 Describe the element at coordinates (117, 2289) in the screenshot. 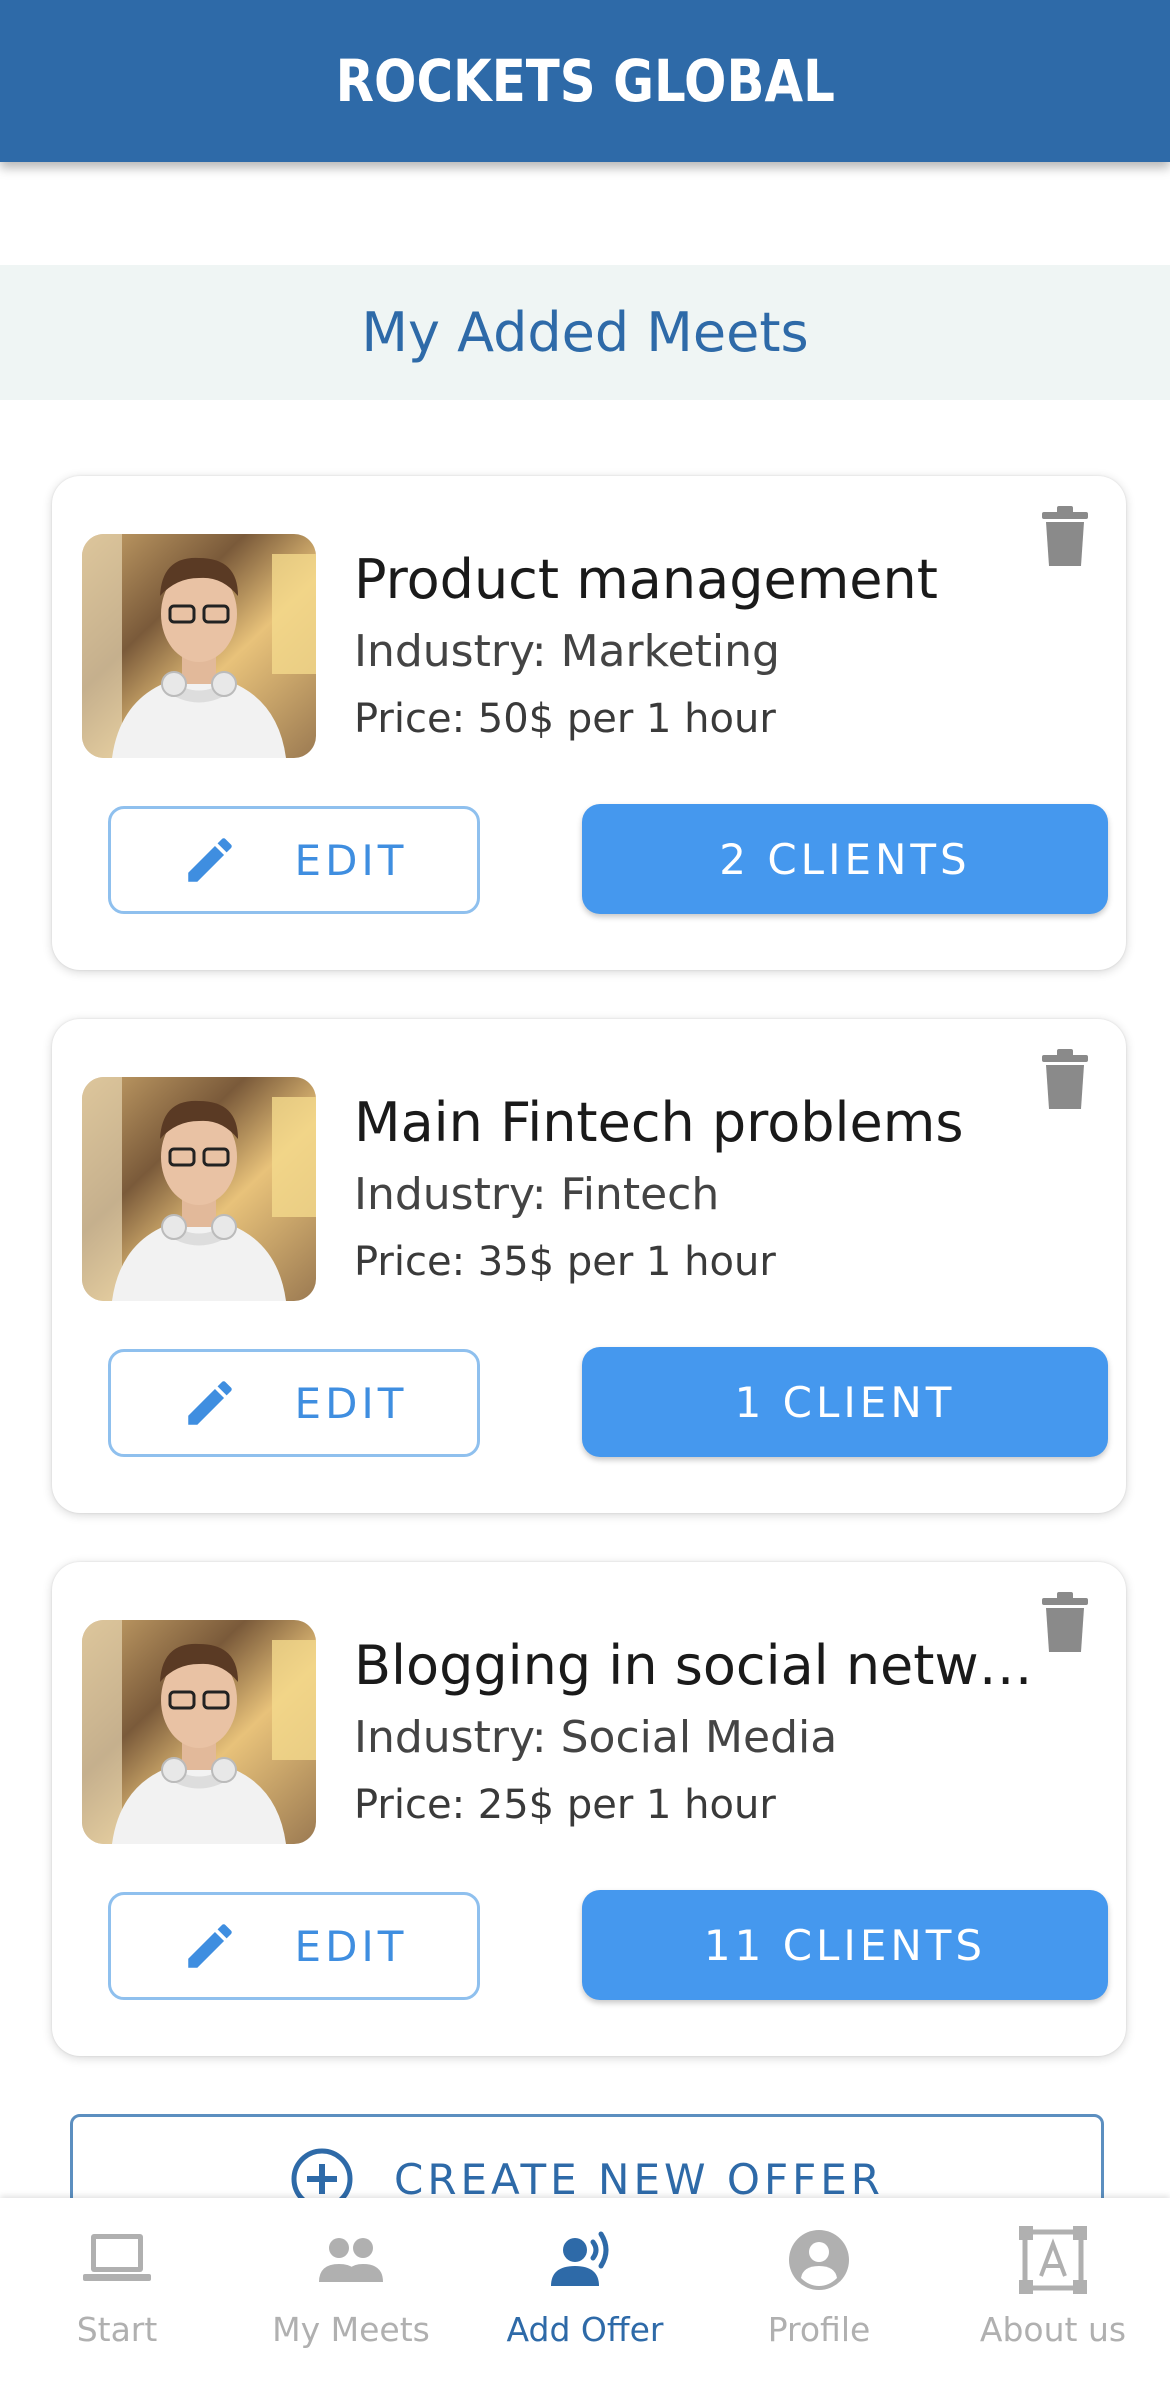

I see `nav-item-start: Start` at that location.